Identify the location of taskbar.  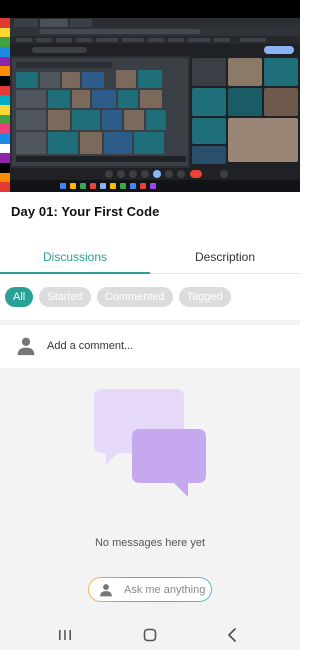
(155, 186).